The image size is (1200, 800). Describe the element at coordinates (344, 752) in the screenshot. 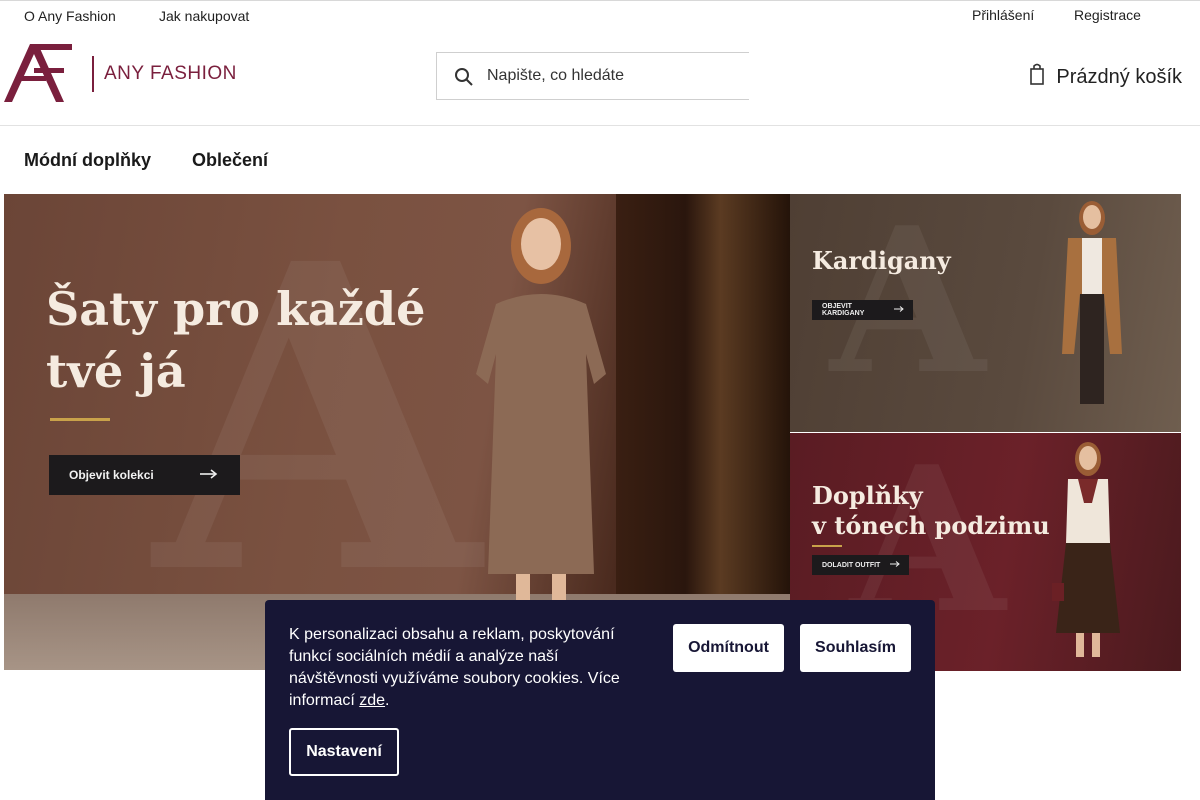

I see `settings-button: Nastavení` at that location.